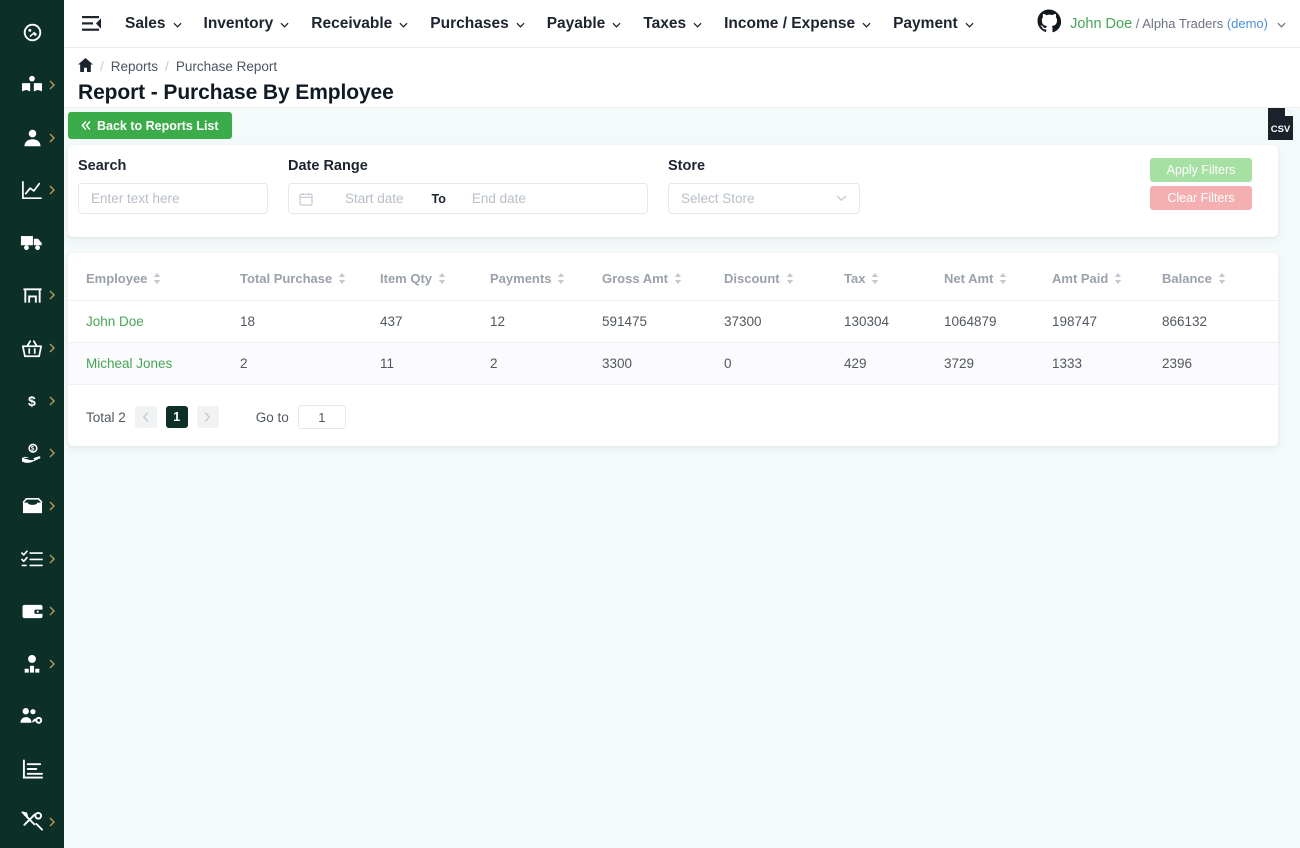 The width and height of the screenshot is (1300, 848). Describe the element at coordinates (173, 198) in the screenshot. I see `search-input` at that location.